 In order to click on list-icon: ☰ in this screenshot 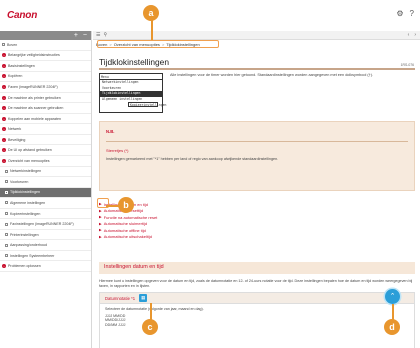, I will do `click(98, 35)`.